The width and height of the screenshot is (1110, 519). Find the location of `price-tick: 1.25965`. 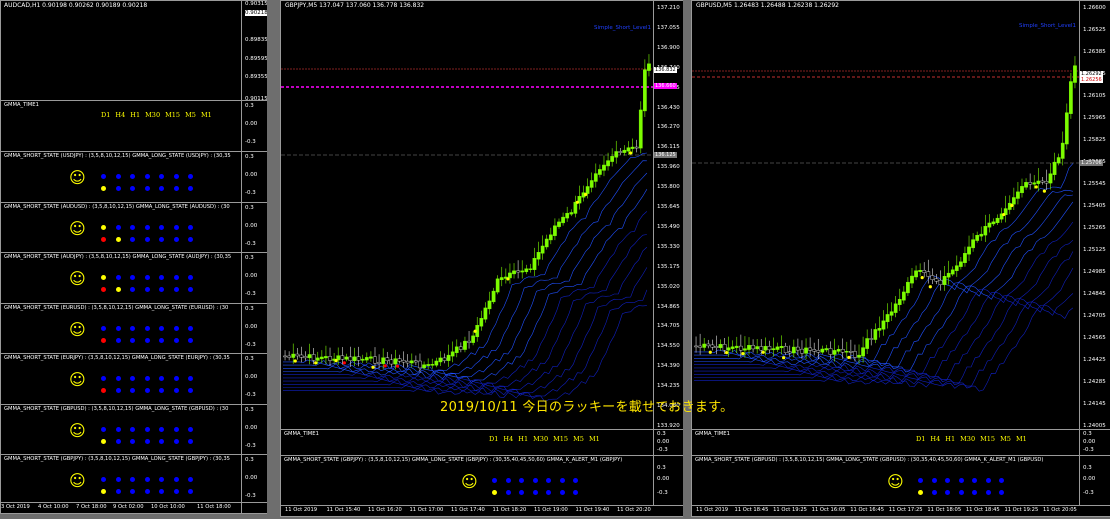

price-tick: 1.25965 is located at coordinates (1094, 118).